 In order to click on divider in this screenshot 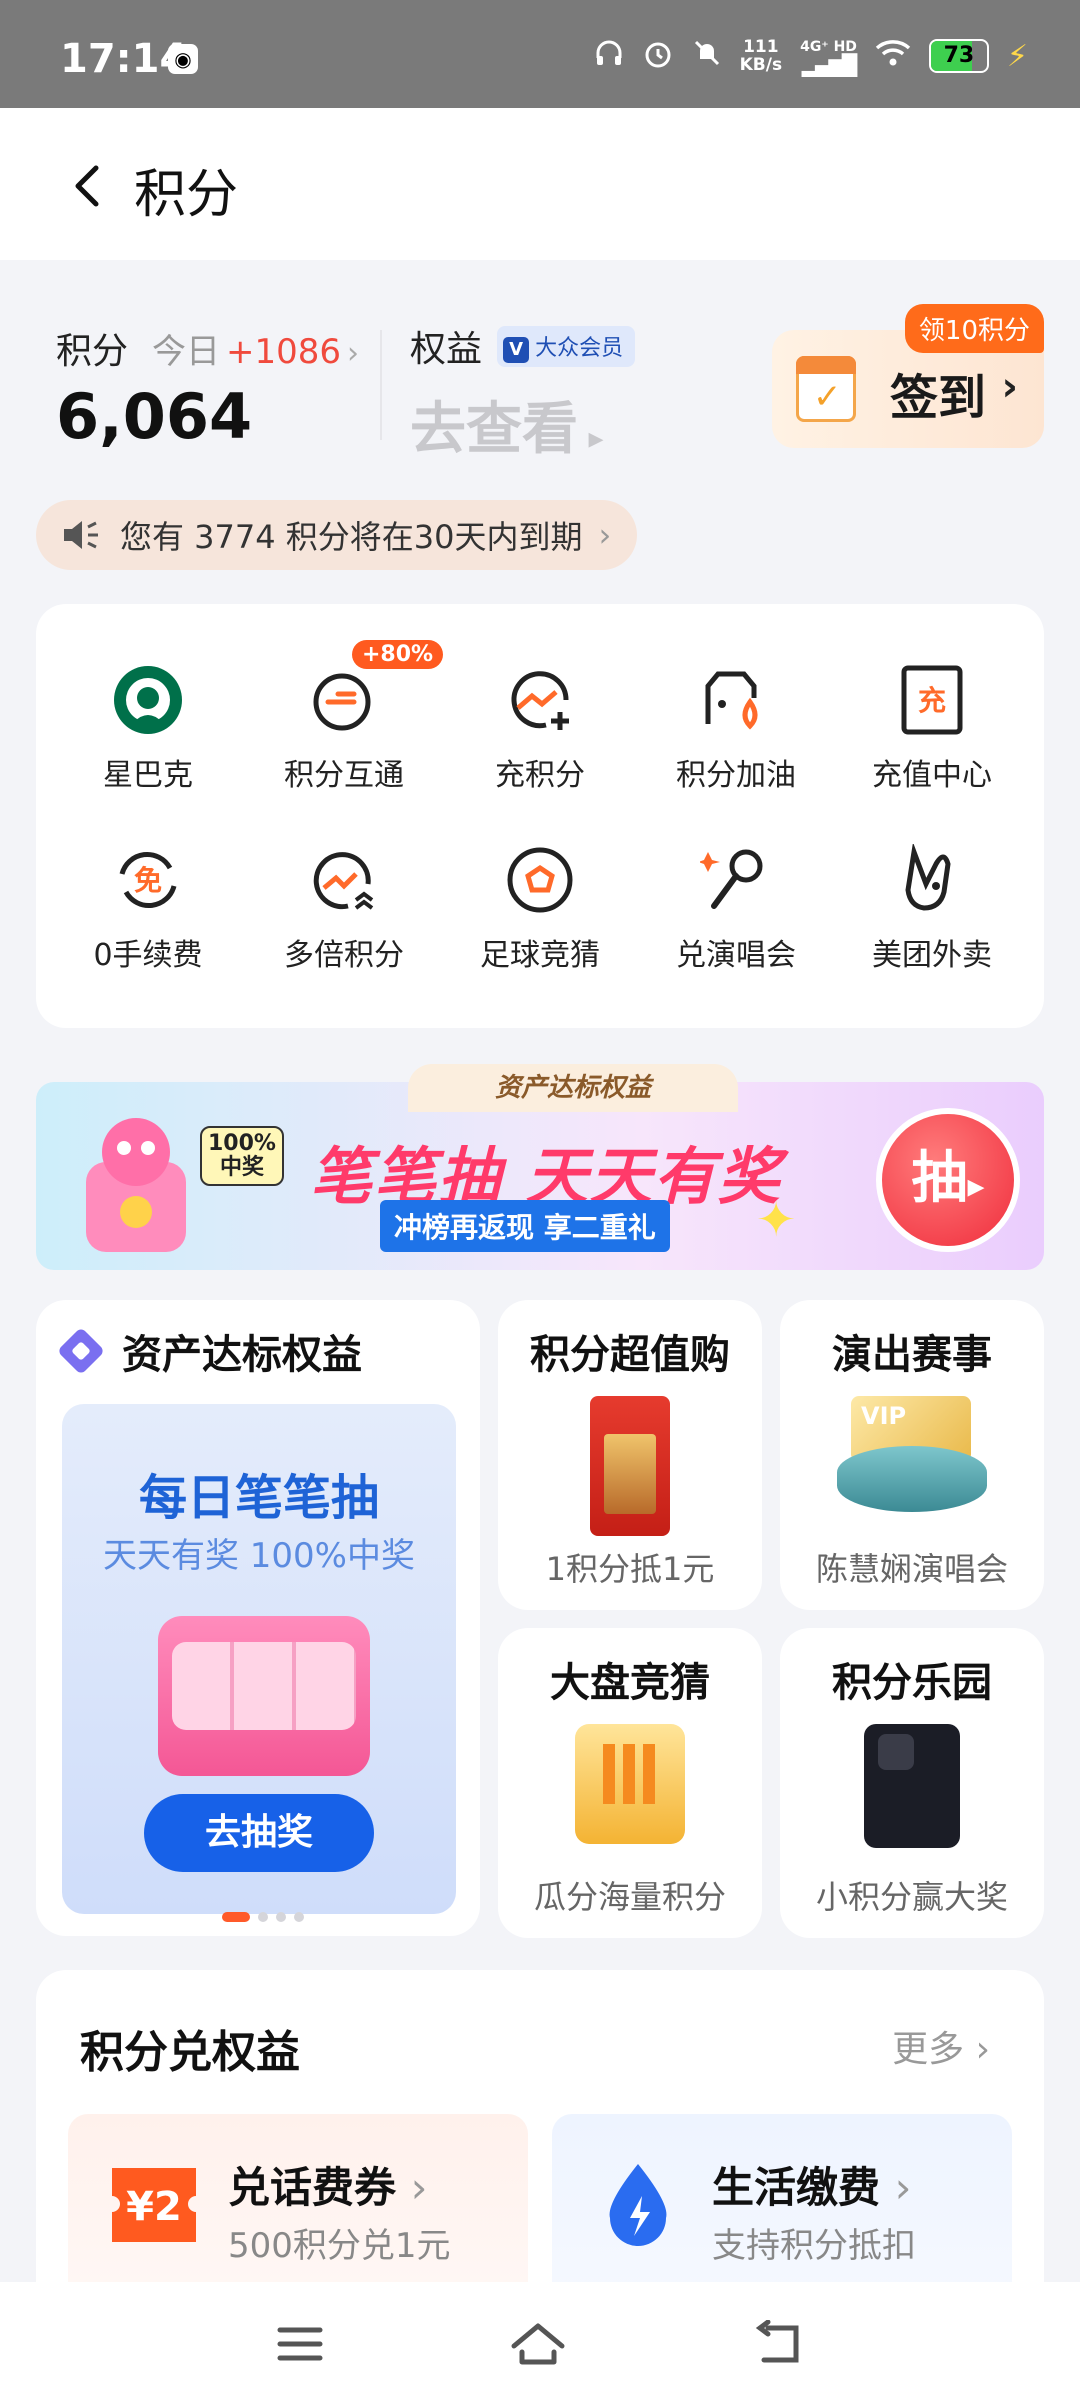, I will do `click(381, 385)`.